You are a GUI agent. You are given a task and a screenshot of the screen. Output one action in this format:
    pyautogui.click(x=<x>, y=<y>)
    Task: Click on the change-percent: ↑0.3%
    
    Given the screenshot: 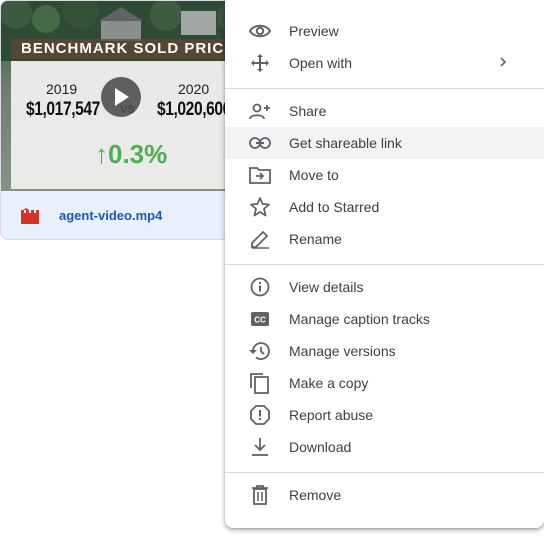 What is the action you would take?
    pyautogui.click(x=131, y=154)
    